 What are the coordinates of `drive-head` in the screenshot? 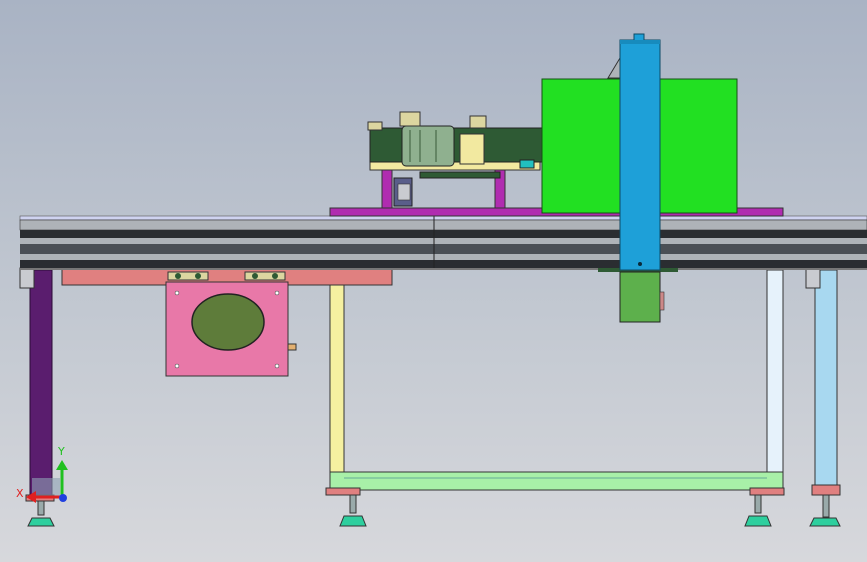 It's located at (455, 160).